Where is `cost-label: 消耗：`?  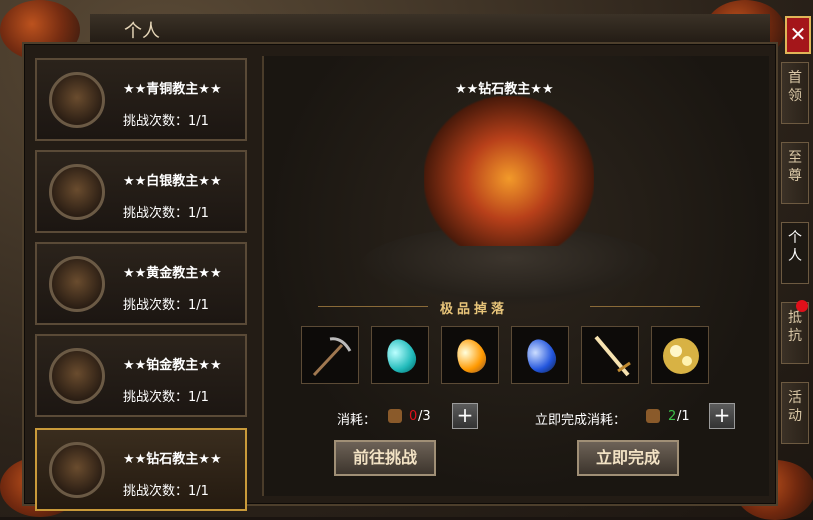
cost-label: 消耗： is located at coordinates (357, 420).